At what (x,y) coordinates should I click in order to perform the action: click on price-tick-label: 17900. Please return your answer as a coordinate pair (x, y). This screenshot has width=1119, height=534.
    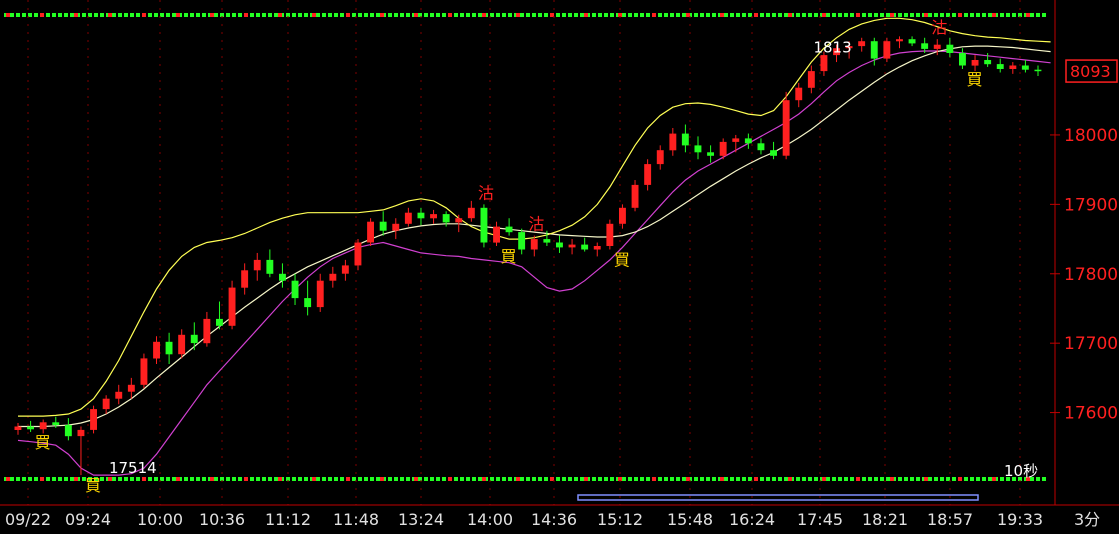
    Looking at the image, I should click on (1091, 205).